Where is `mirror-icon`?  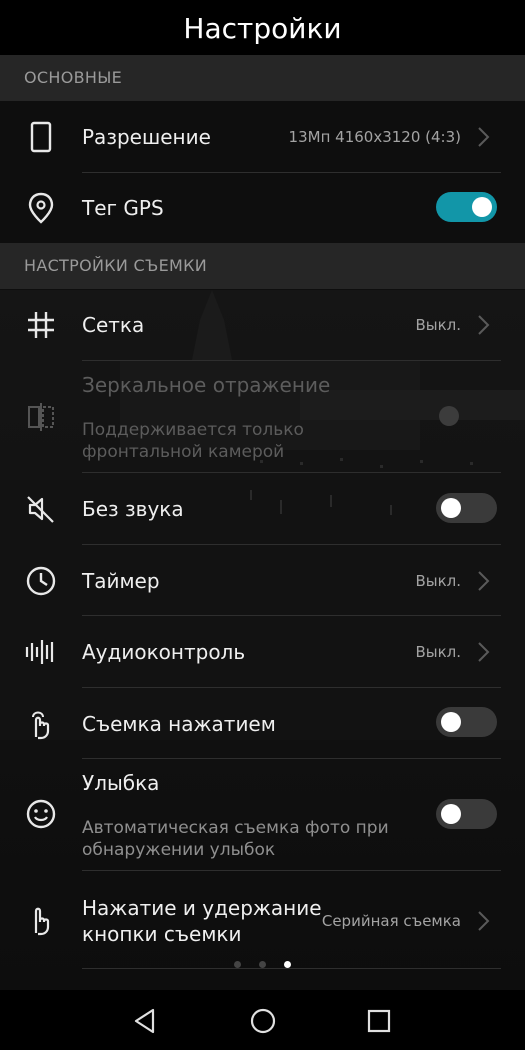 mirror-icon is located at coordinates (41, 417).